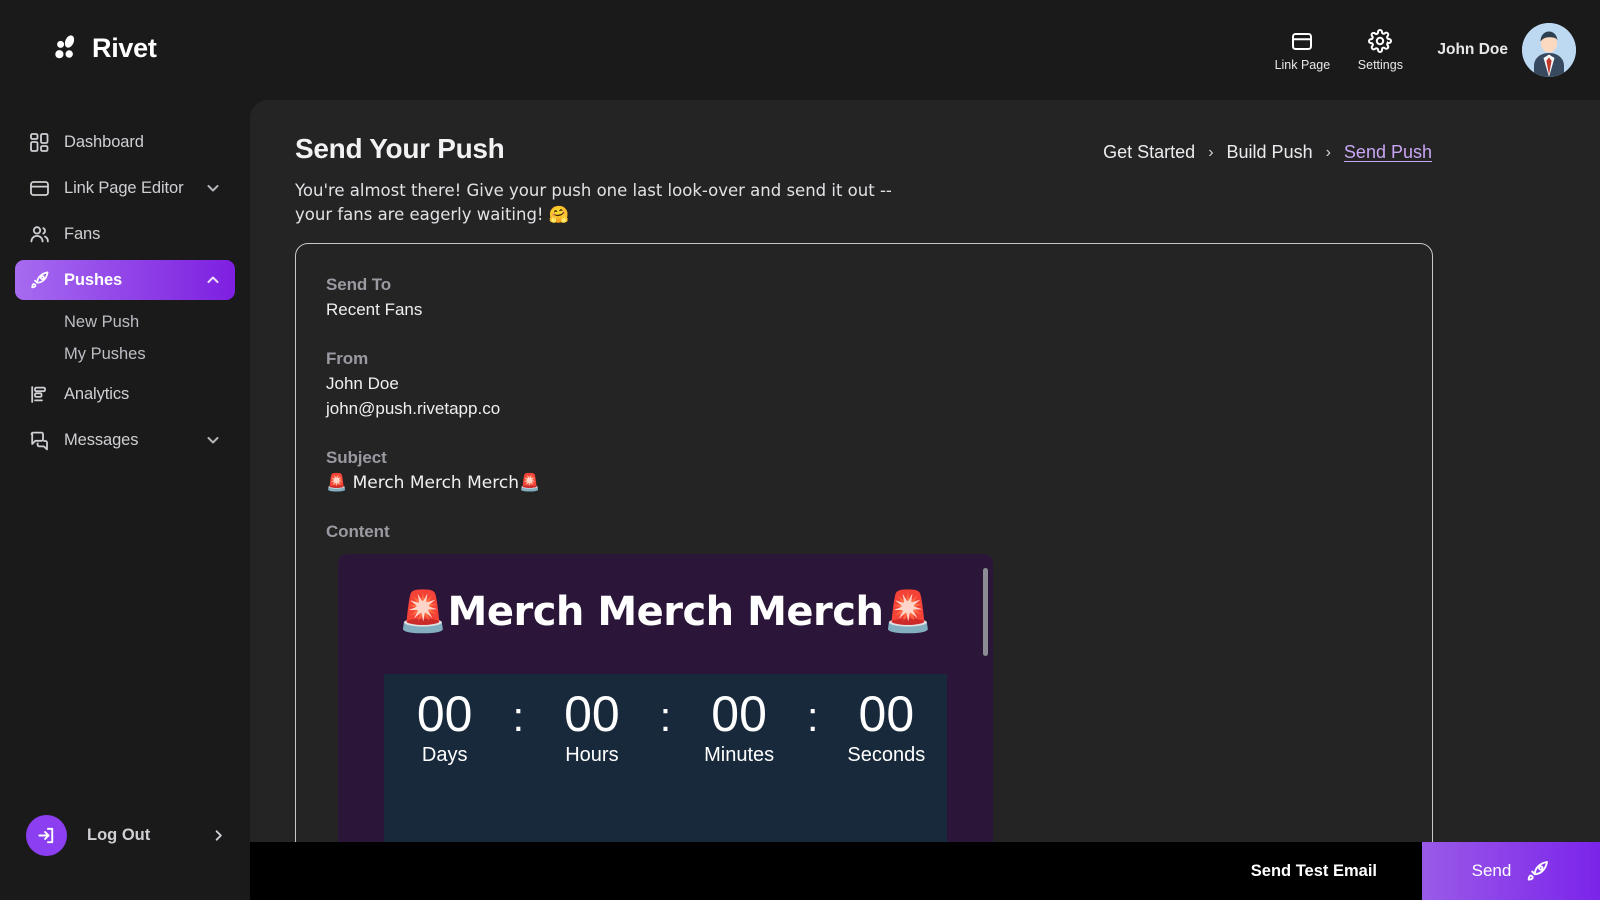  What do you see at coordinates (39, 234) in the screenshot?
I see `people-icon` at bounding box center [39, 234].